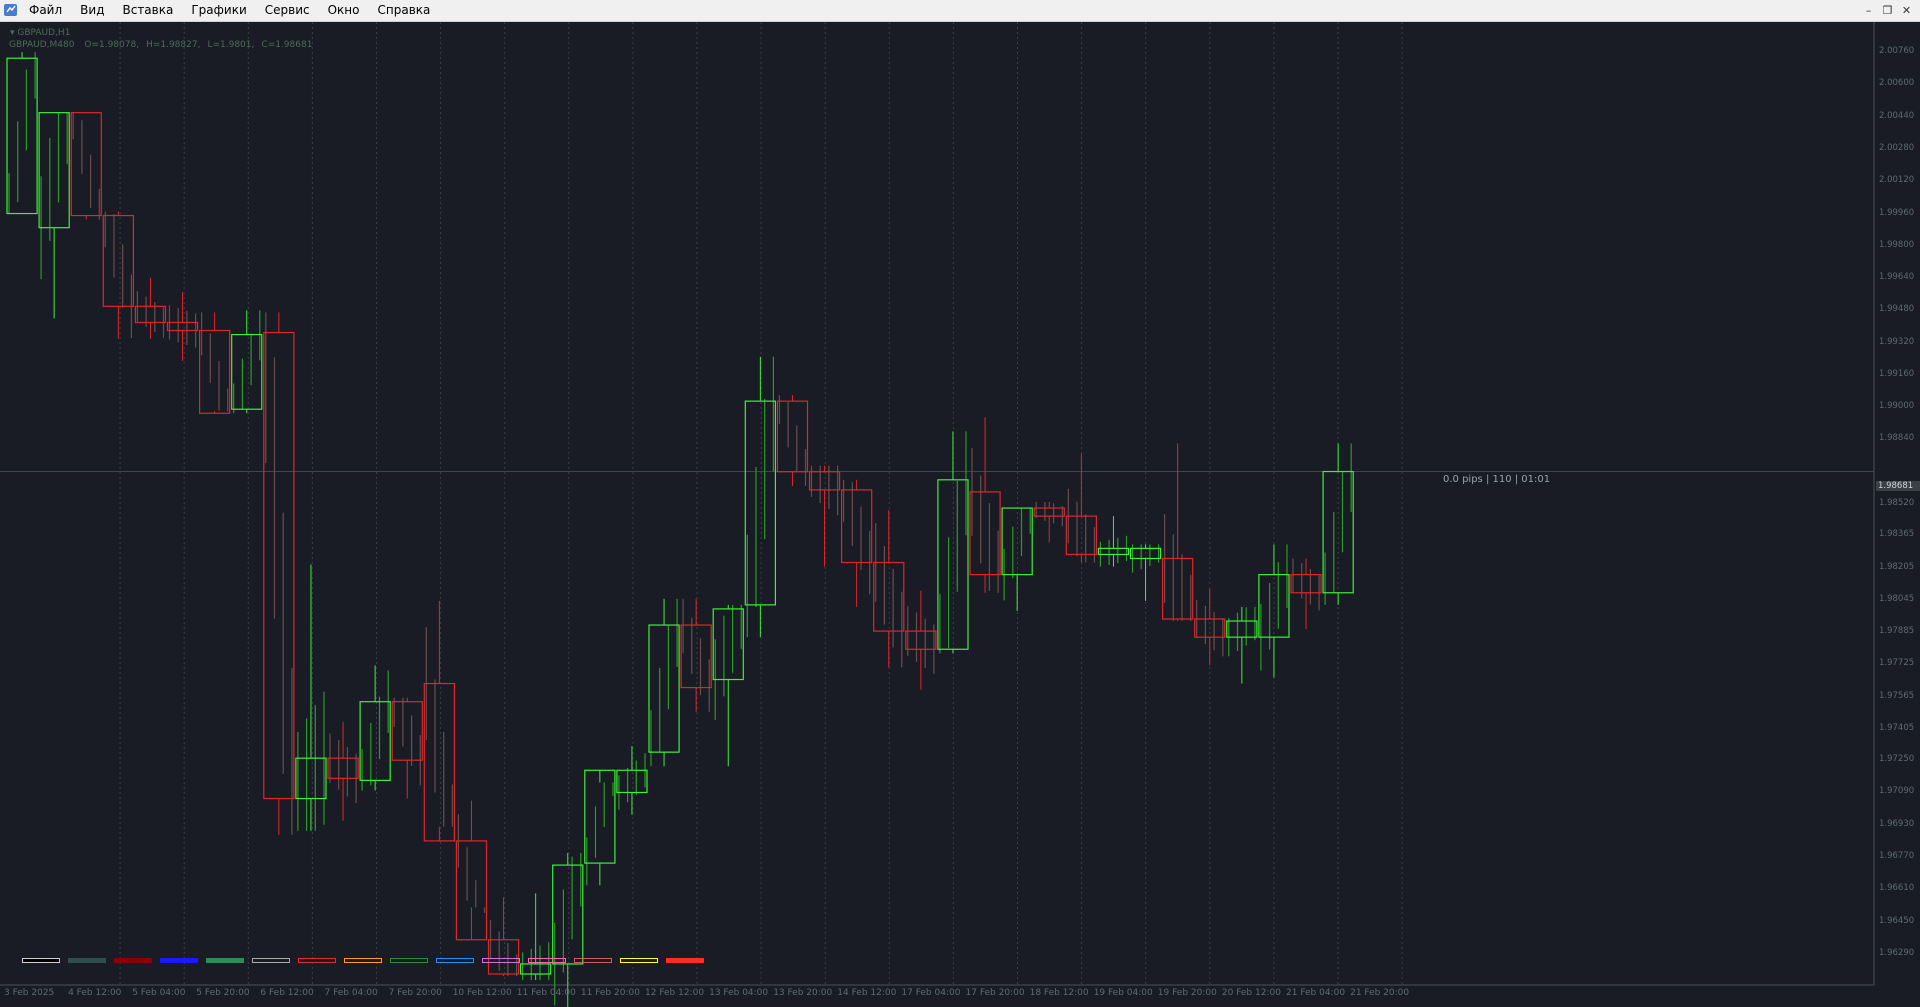  Describe the element at coordinates (1897, 695) in the screenshot. I see `price-label: 1.97565` at that location.